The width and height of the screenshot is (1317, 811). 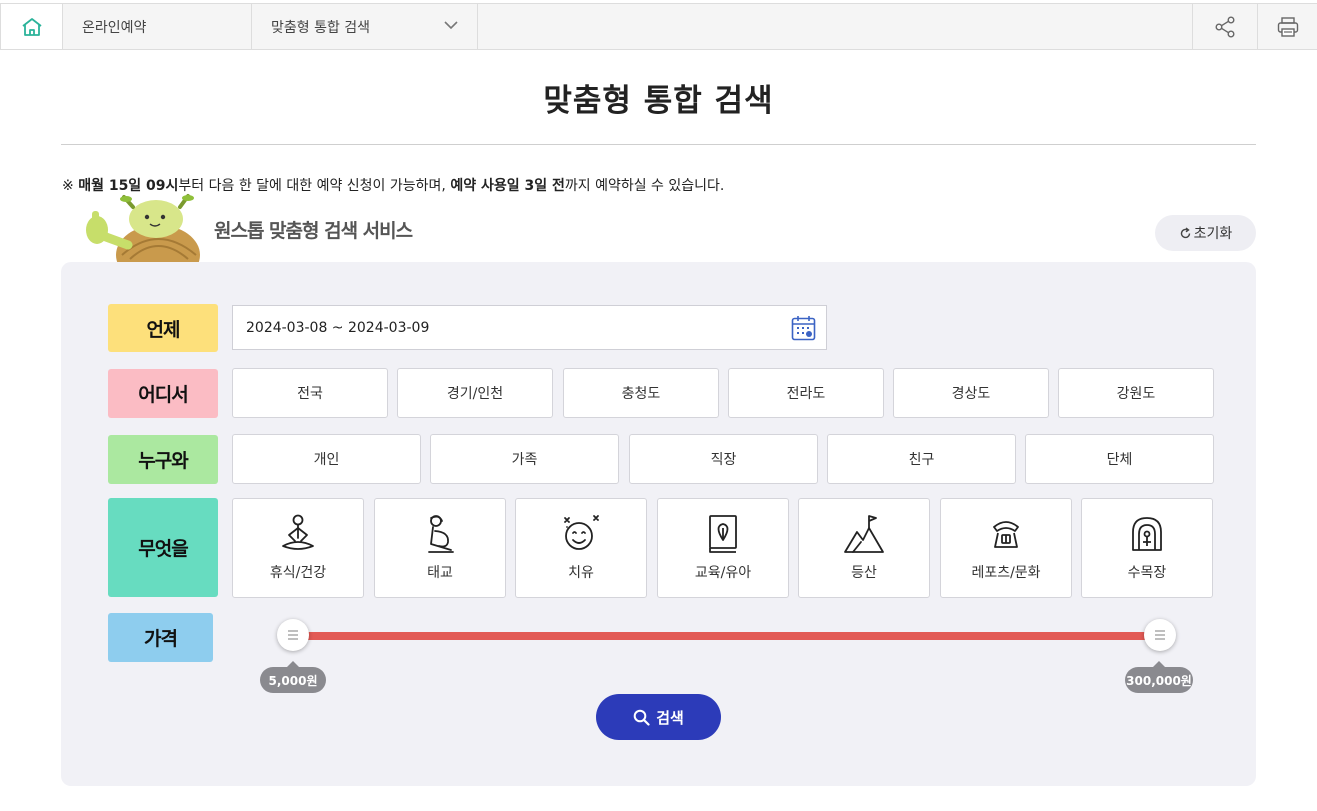 I want to click on notice-text-2: 까지 예약하실 수 있습니다., so click(x=644, y=186).